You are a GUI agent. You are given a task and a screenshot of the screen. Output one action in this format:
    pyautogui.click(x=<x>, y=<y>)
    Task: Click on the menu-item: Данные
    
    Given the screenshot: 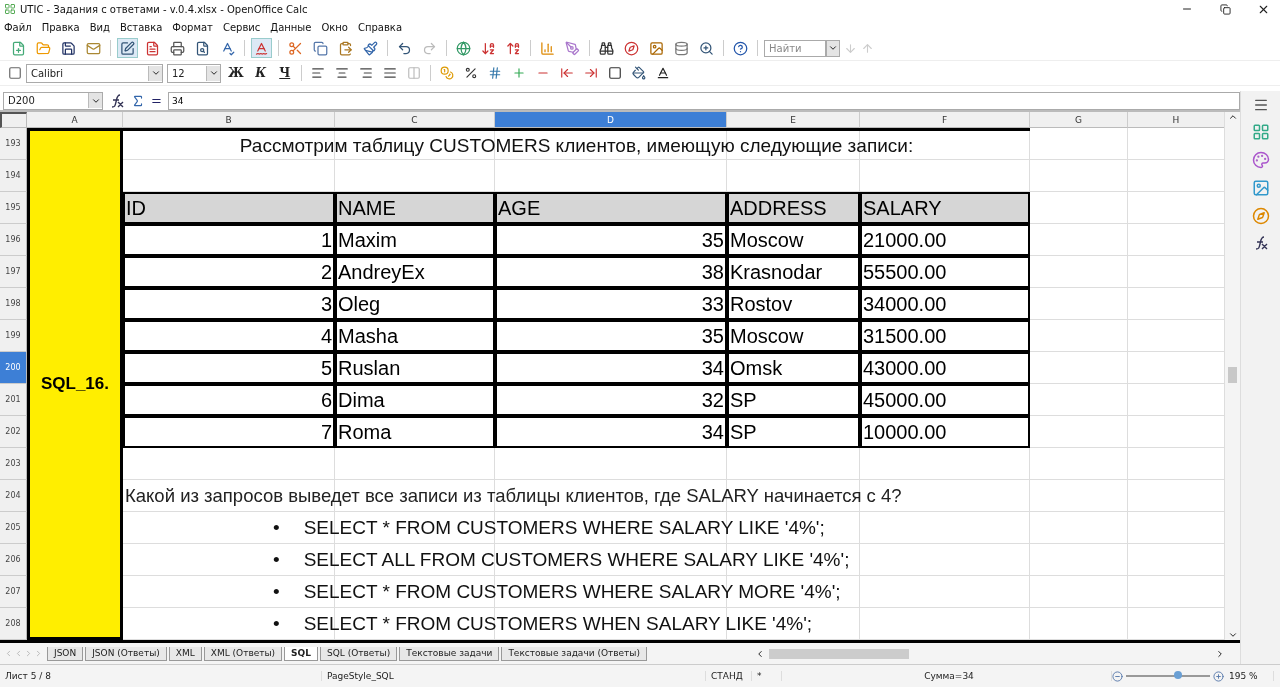 What is the action you would take?
    pyautogui.click(x=291, y=27)
    